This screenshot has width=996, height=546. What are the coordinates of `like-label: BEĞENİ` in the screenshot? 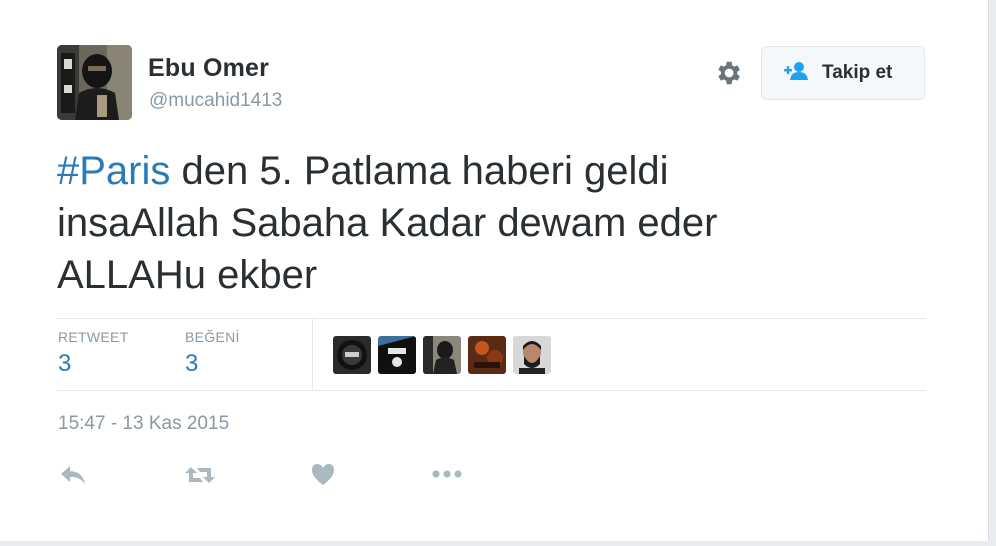 It's located at (212, 337).